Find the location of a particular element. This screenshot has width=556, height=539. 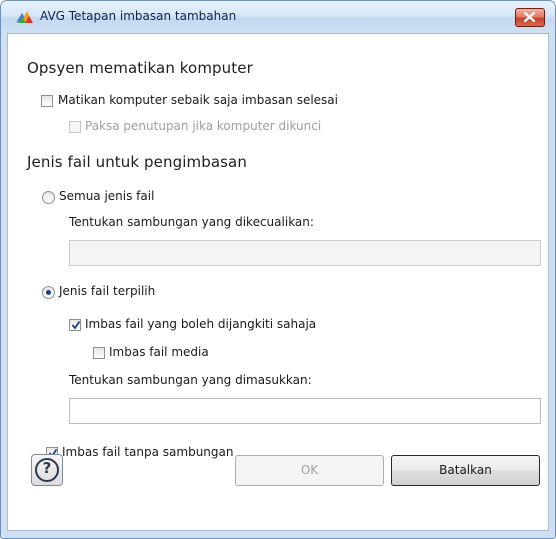

ok-button: OK is located at coordinates (309, 470).